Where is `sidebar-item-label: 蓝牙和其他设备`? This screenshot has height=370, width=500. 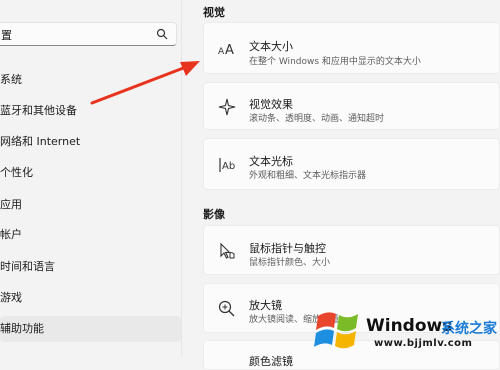
sidebar-item-label: 蓝牙和其他设备 is located at coordinates (38, 110).